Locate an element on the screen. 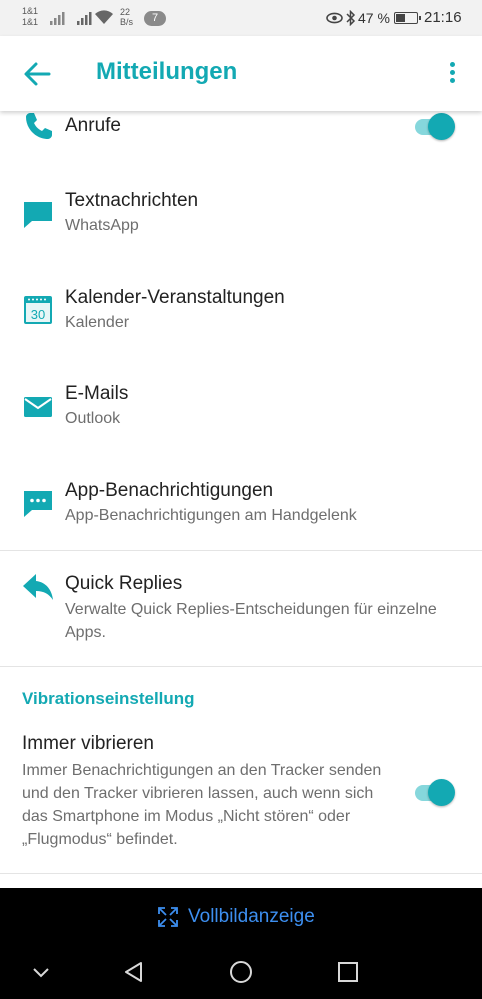 The height and width of the screenshot is (999, 482). fullscreen-bar: Vollbildanzeige is located at coordinates (241, 916).